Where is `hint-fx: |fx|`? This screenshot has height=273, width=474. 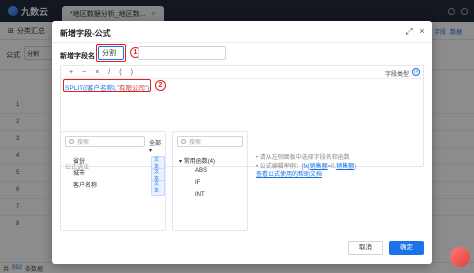
hint-fx: |fx| is located at coordinates (305, 166).